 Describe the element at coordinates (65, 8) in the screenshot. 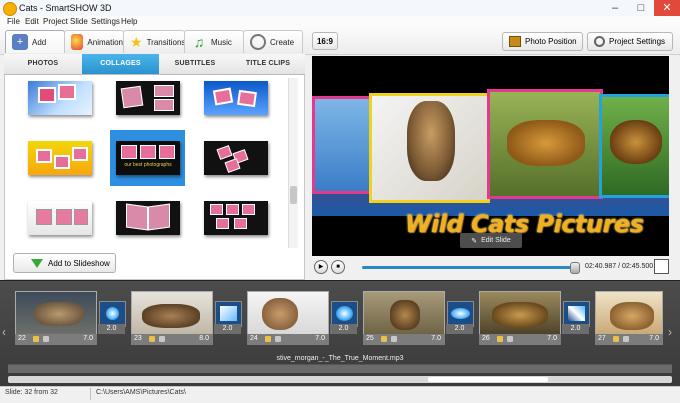

I see `window-title: Cats - SmartSHOW 3D` at that location.